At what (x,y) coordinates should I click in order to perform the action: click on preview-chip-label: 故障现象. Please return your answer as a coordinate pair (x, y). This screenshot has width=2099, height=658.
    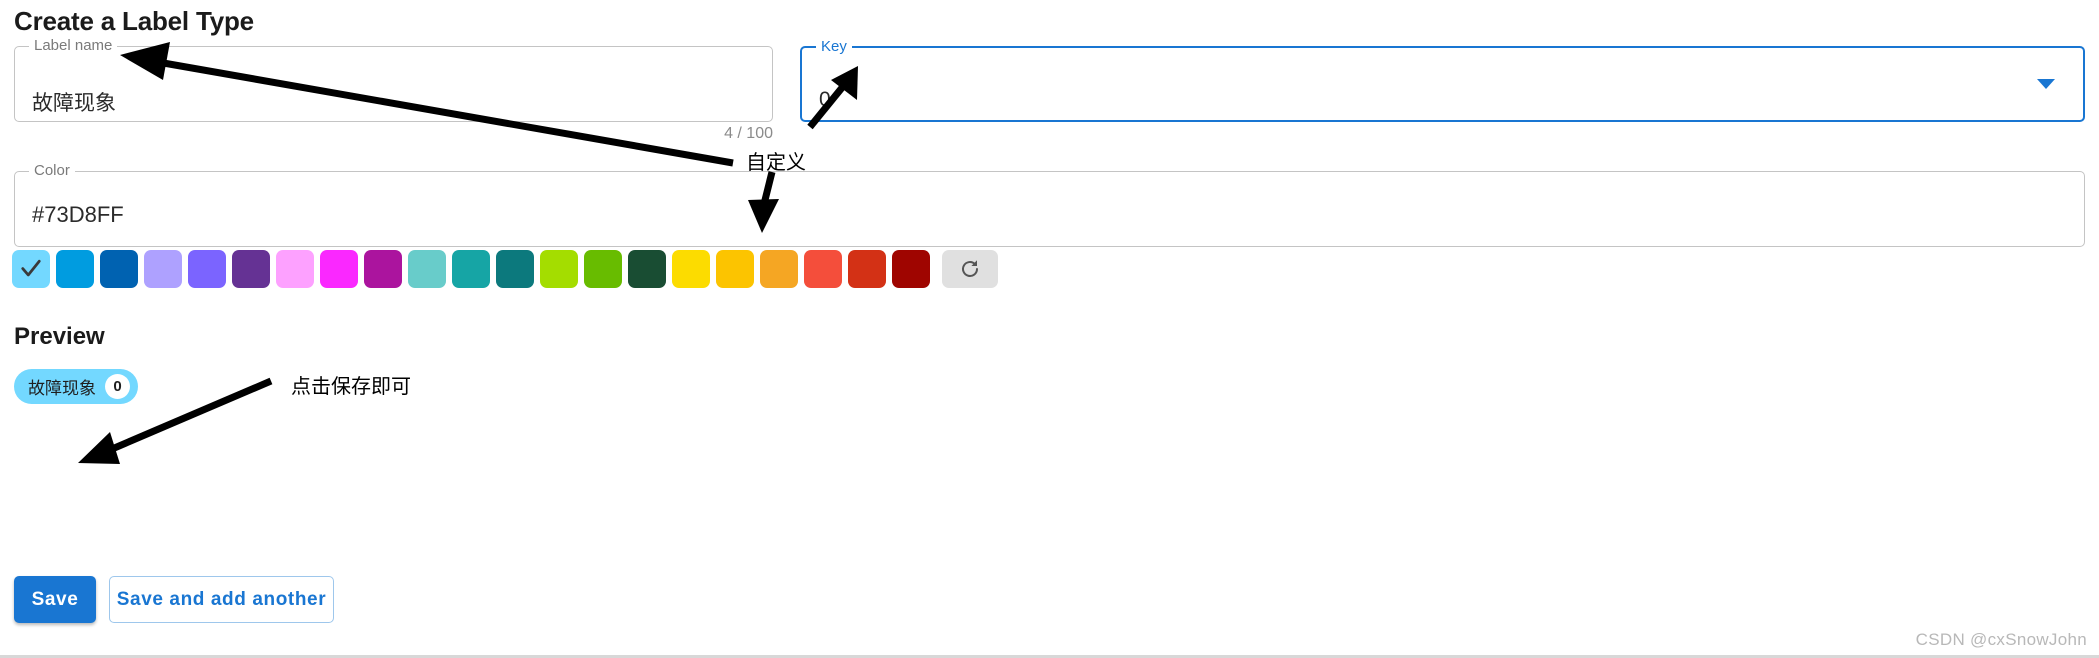
    Looking at the image, I should click on (62, 388).